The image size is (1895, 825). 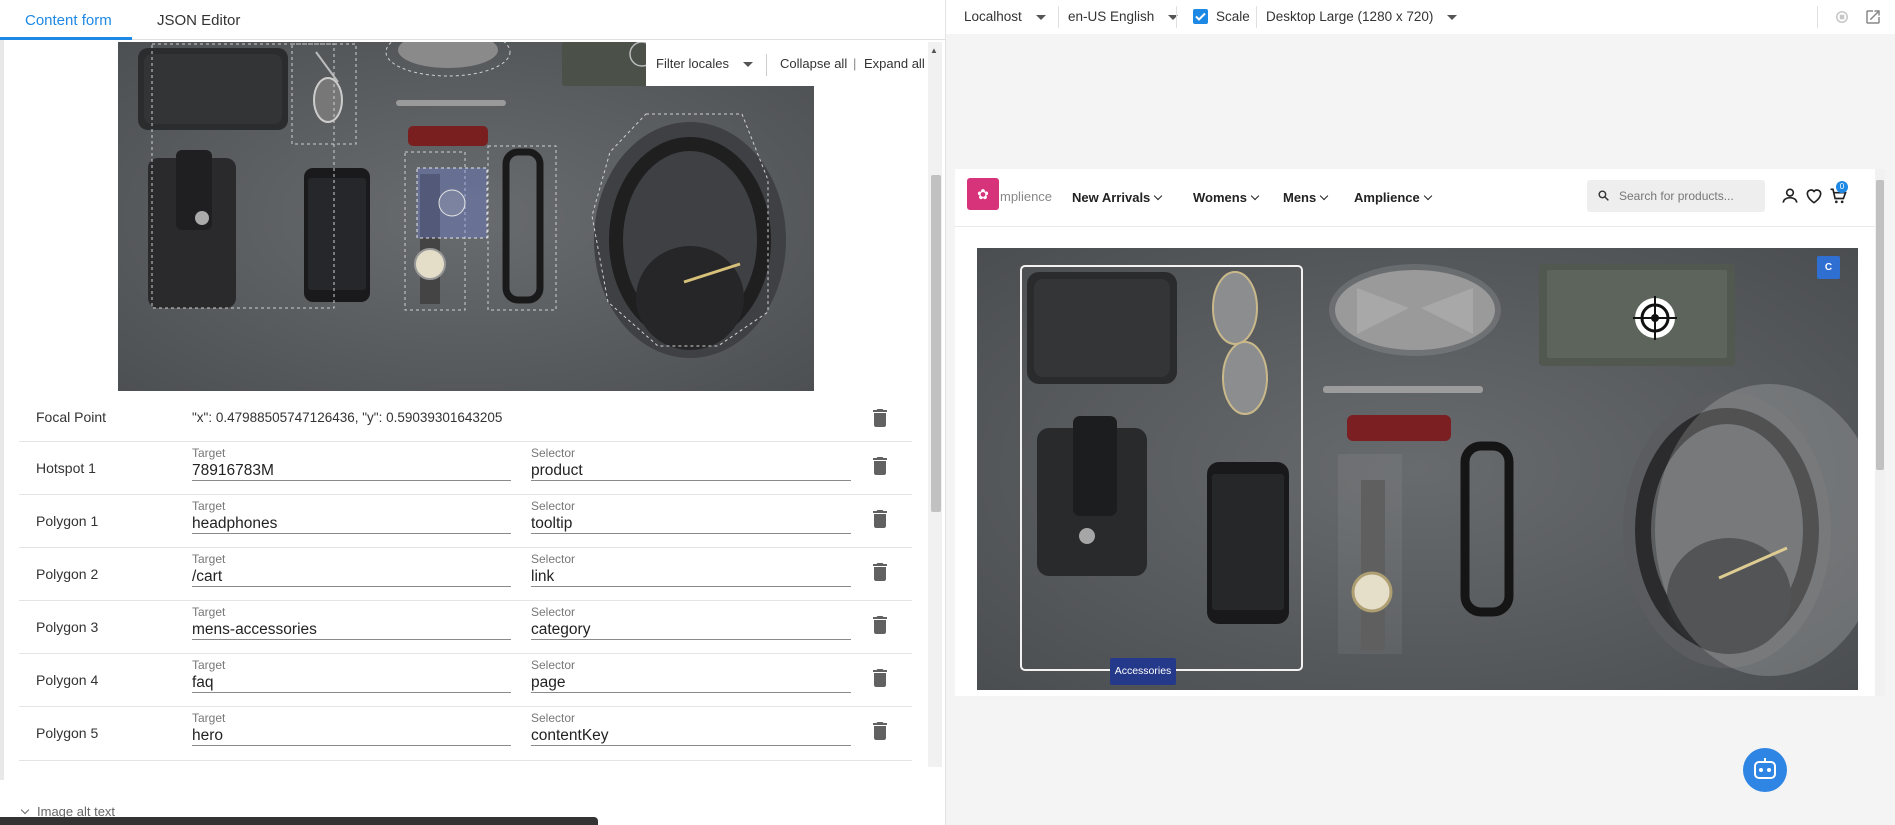 What do you see at coordinates (1814, 196) in the screenshot?
I see `heart-icon` at bounding box center [1814, 196].